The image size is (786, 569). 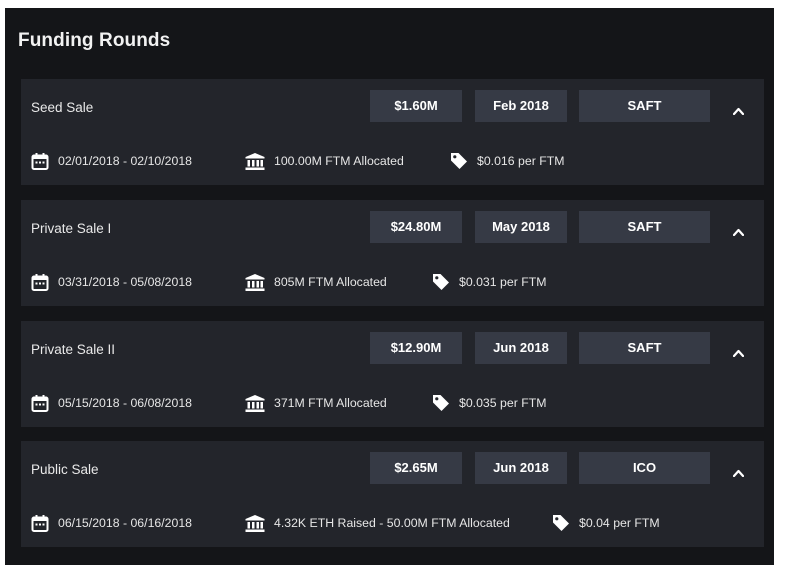 What do you see at coordinates (521, 106) in the screenshot?
I see `date-badge: Feb 2018` at bounding box center [521, 106].